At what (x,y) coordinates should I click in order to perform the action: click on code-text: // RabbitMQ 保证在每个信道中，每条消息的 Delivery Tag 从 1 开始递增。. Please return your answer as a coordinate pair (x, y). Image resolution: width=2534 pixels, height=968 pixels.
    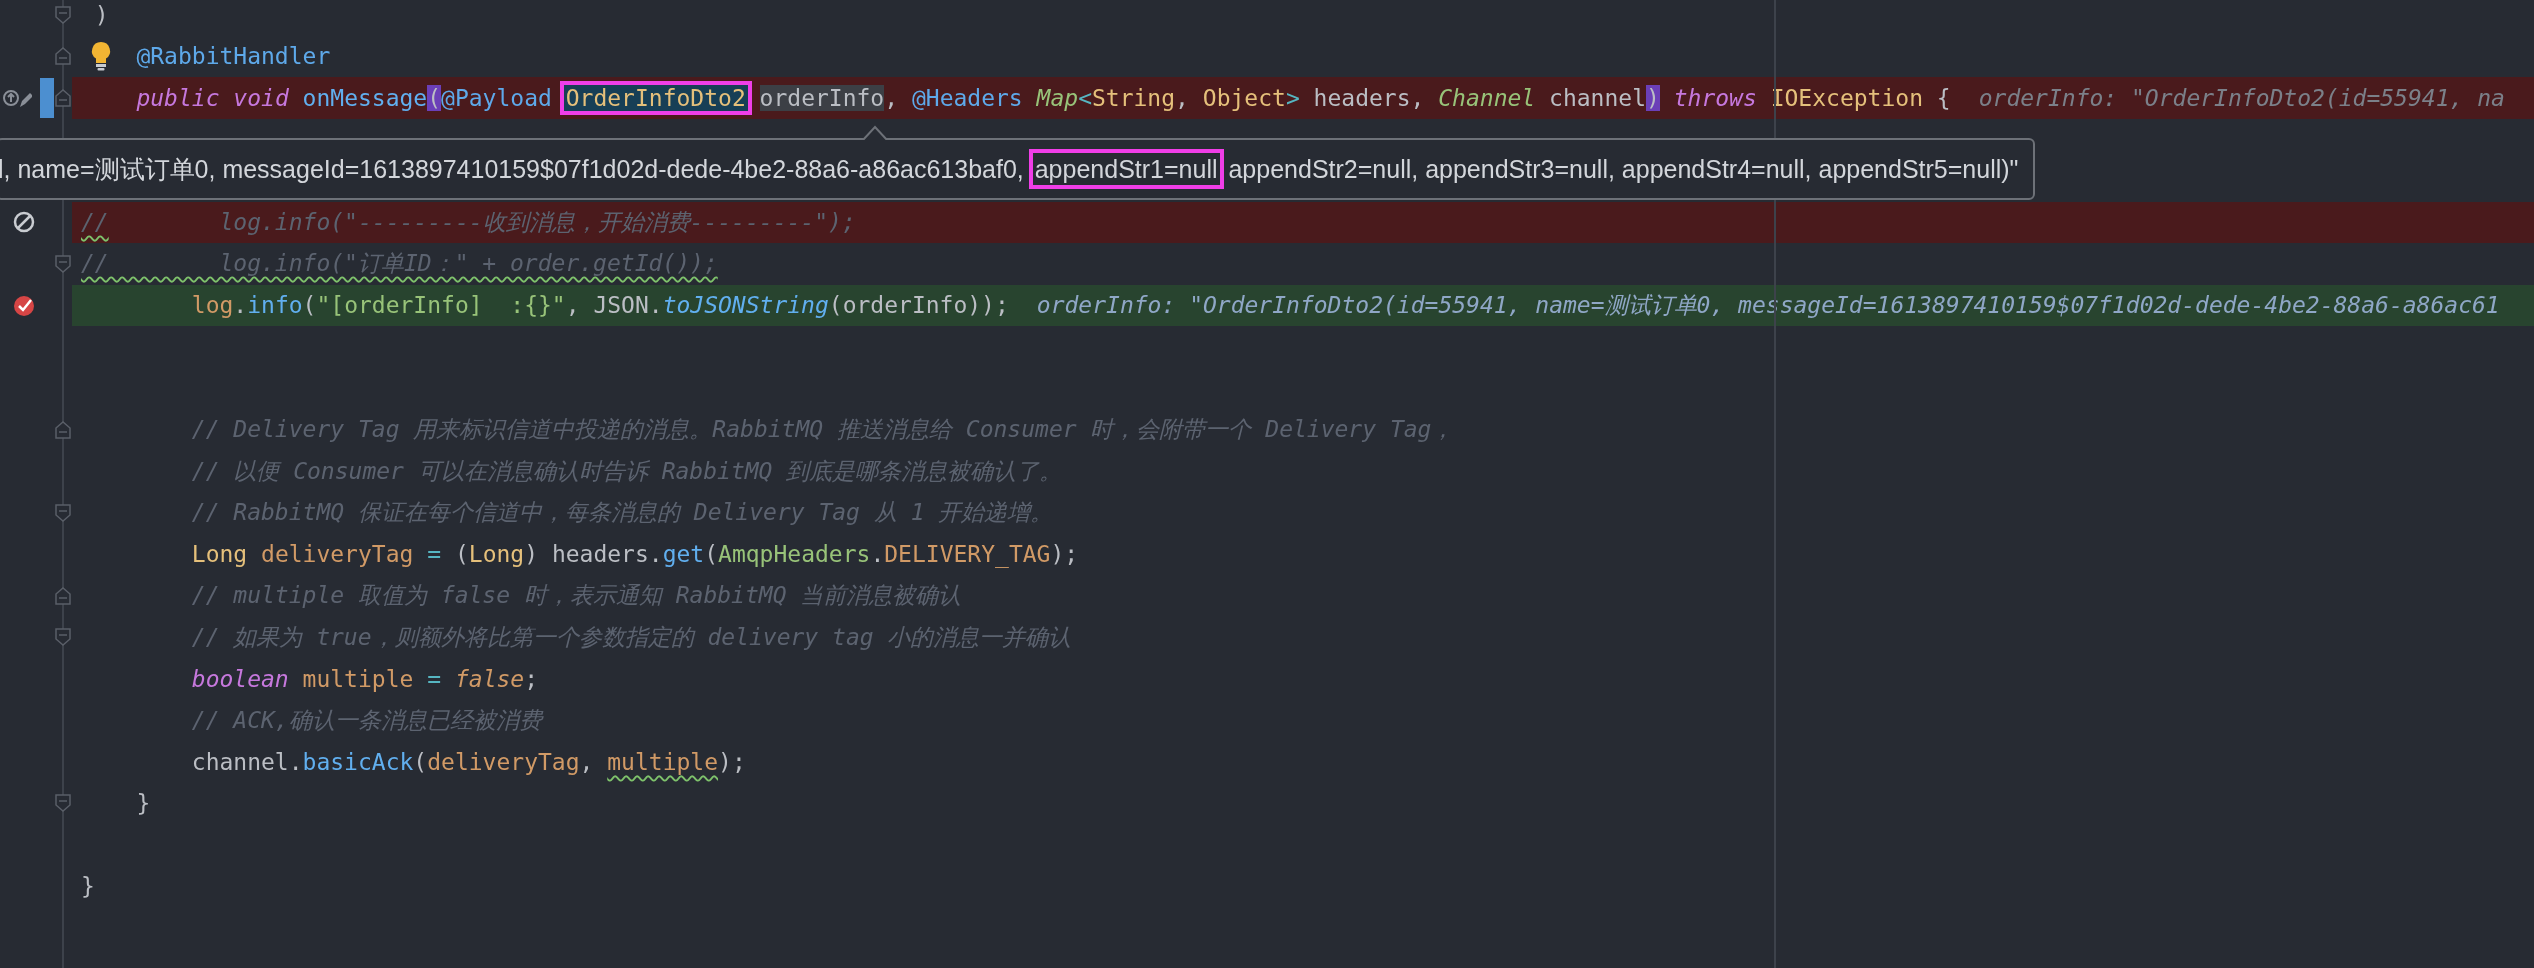
    Looking at the image, I should click on (622, 513).